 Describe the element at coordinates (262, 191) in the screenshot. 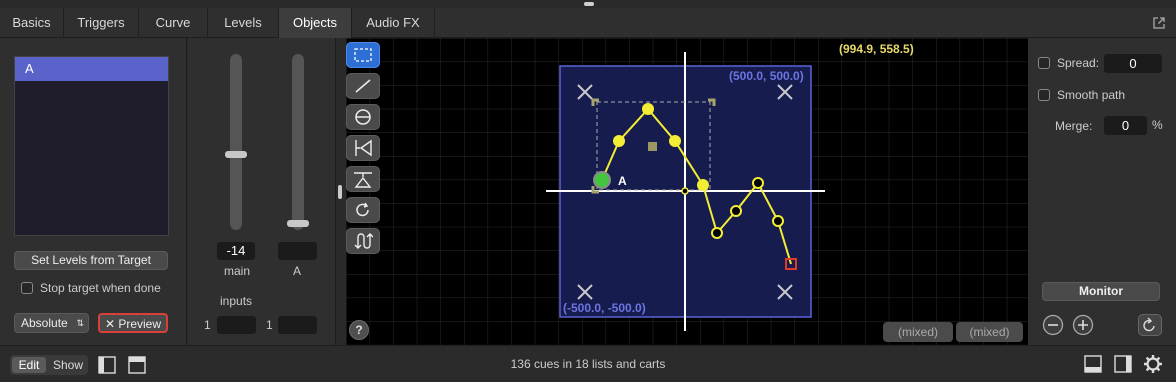

I see `levels-panel: -14 main A inputs 1 1` at that location.